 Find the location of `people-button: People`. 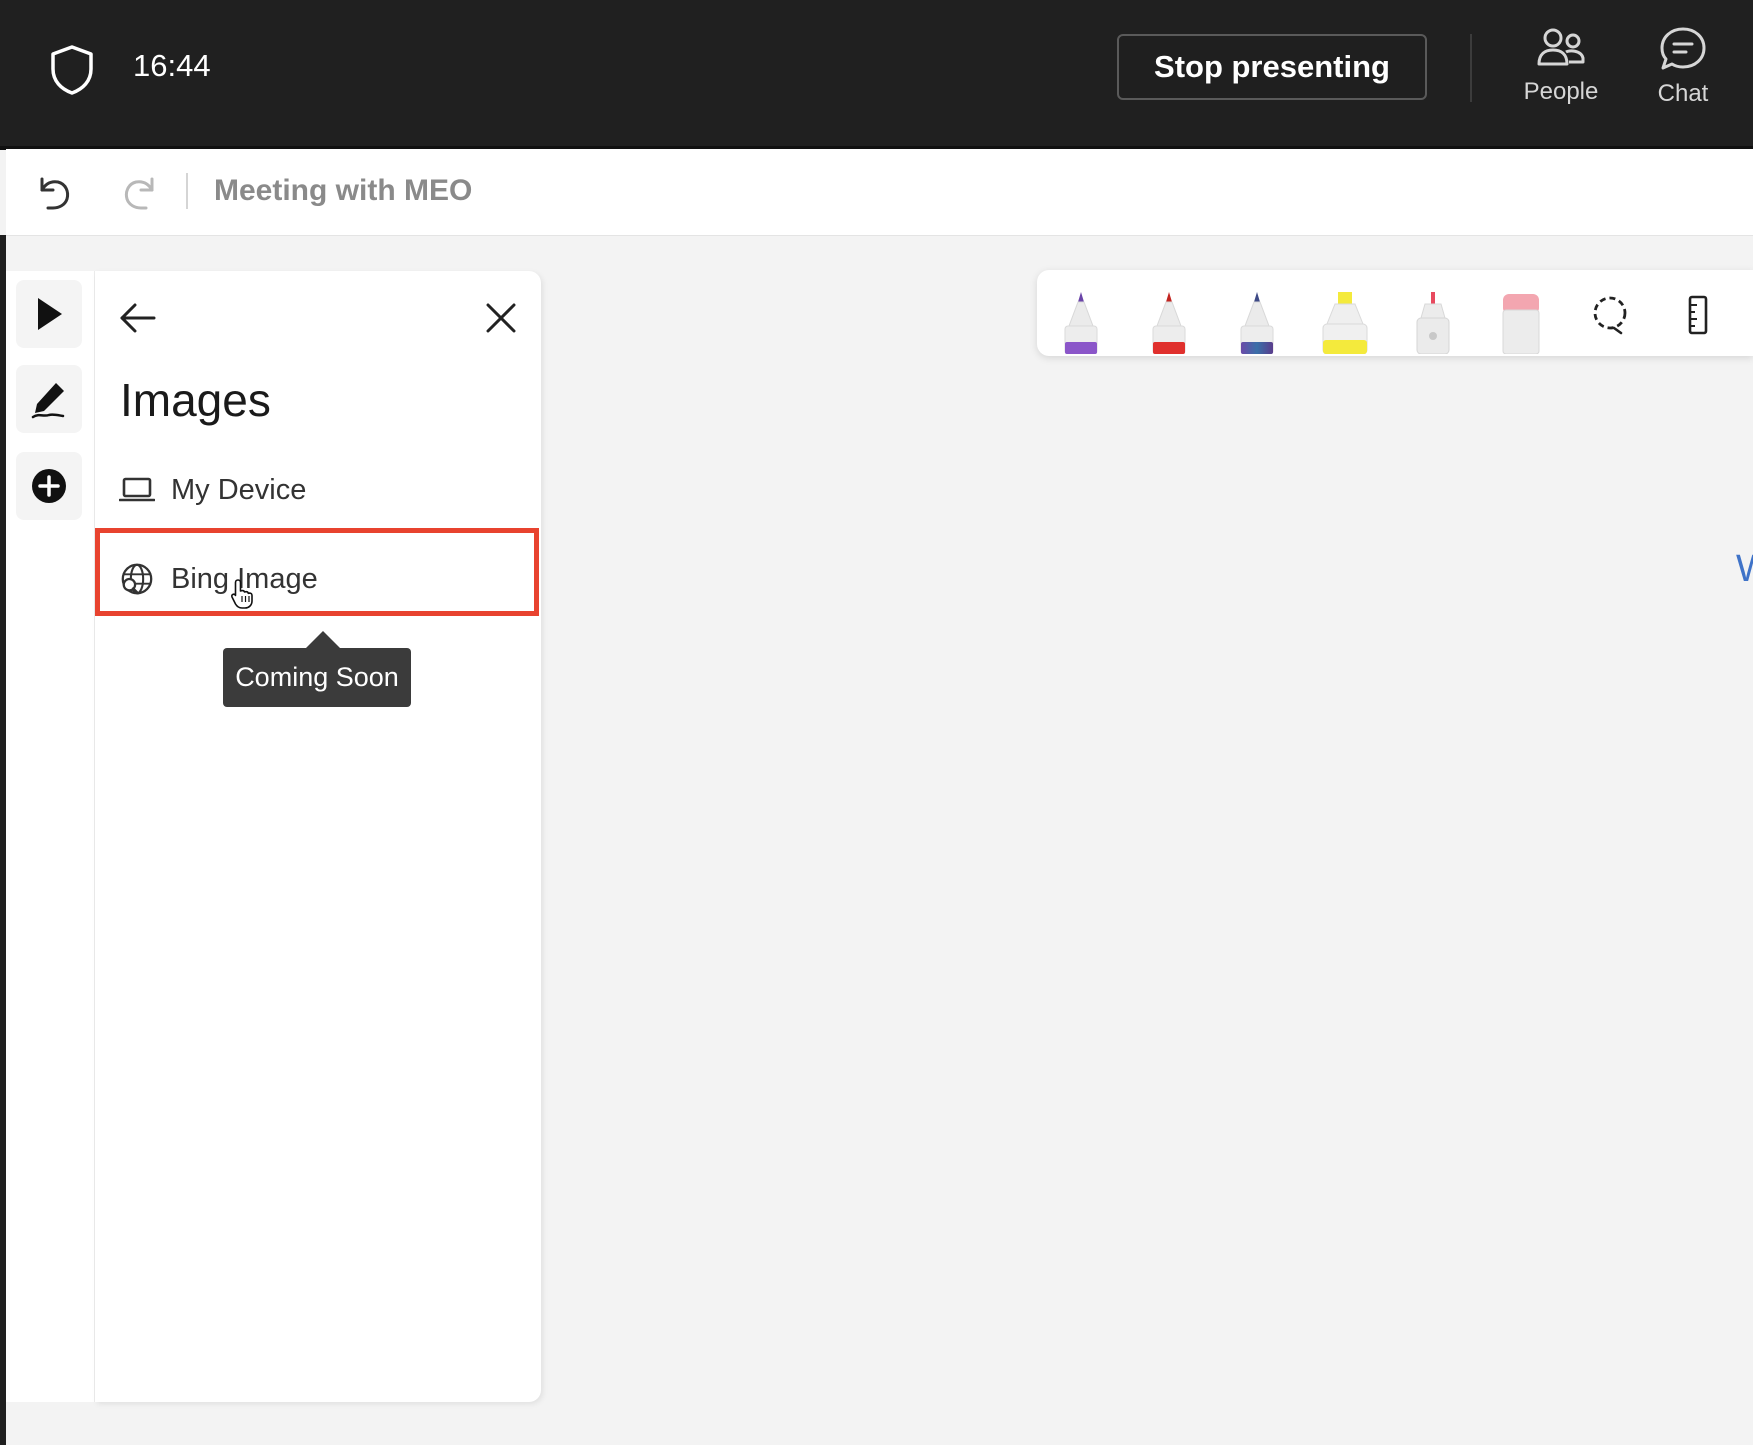

people-button: People is located at coordinates (1561, 71).